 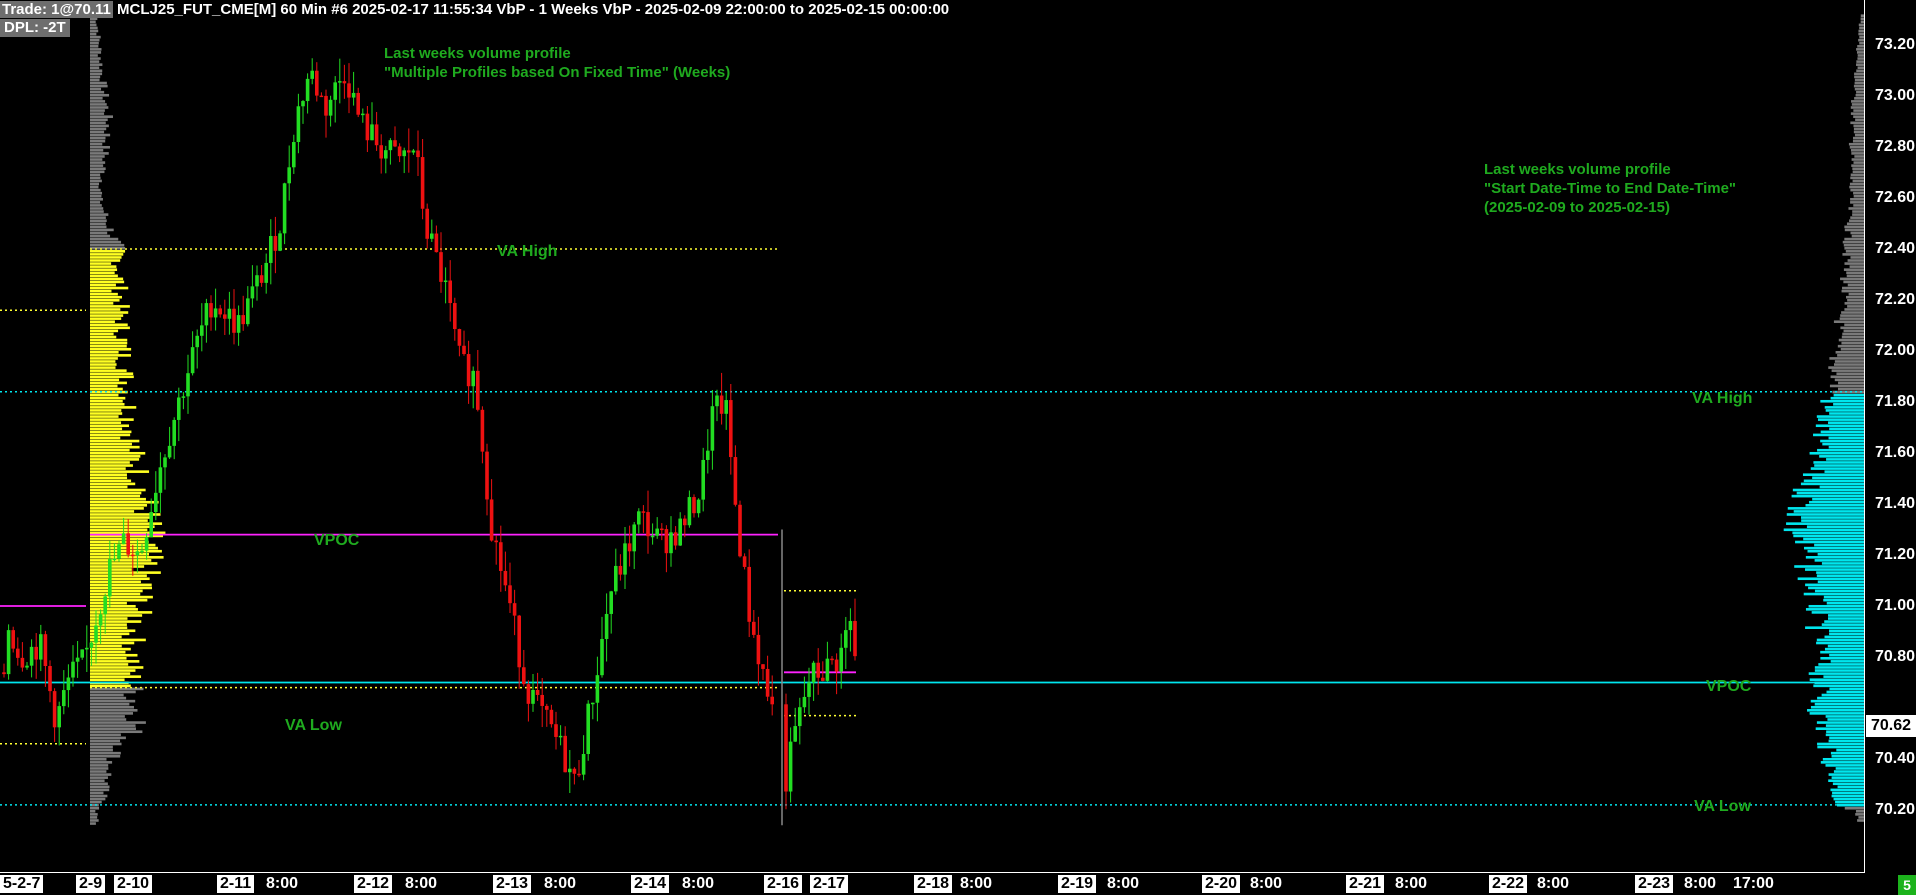 What do you see at coordinates (512, 884) in the screenshot?
I see `date-label: 2-13` at bounding box center [512, 884].